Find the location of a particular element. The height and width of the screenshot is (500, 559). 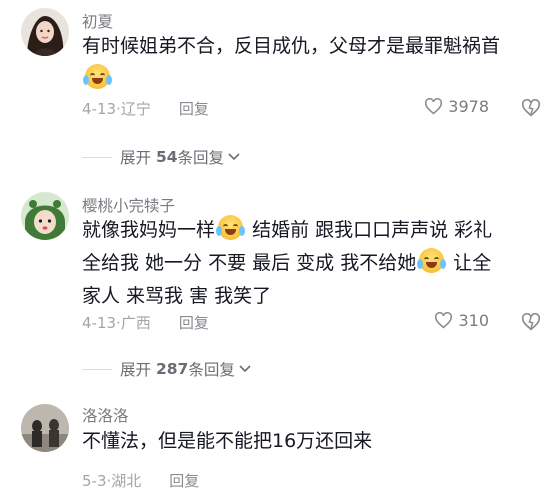

expand-count: 287 is located at coordinates (172, 369).